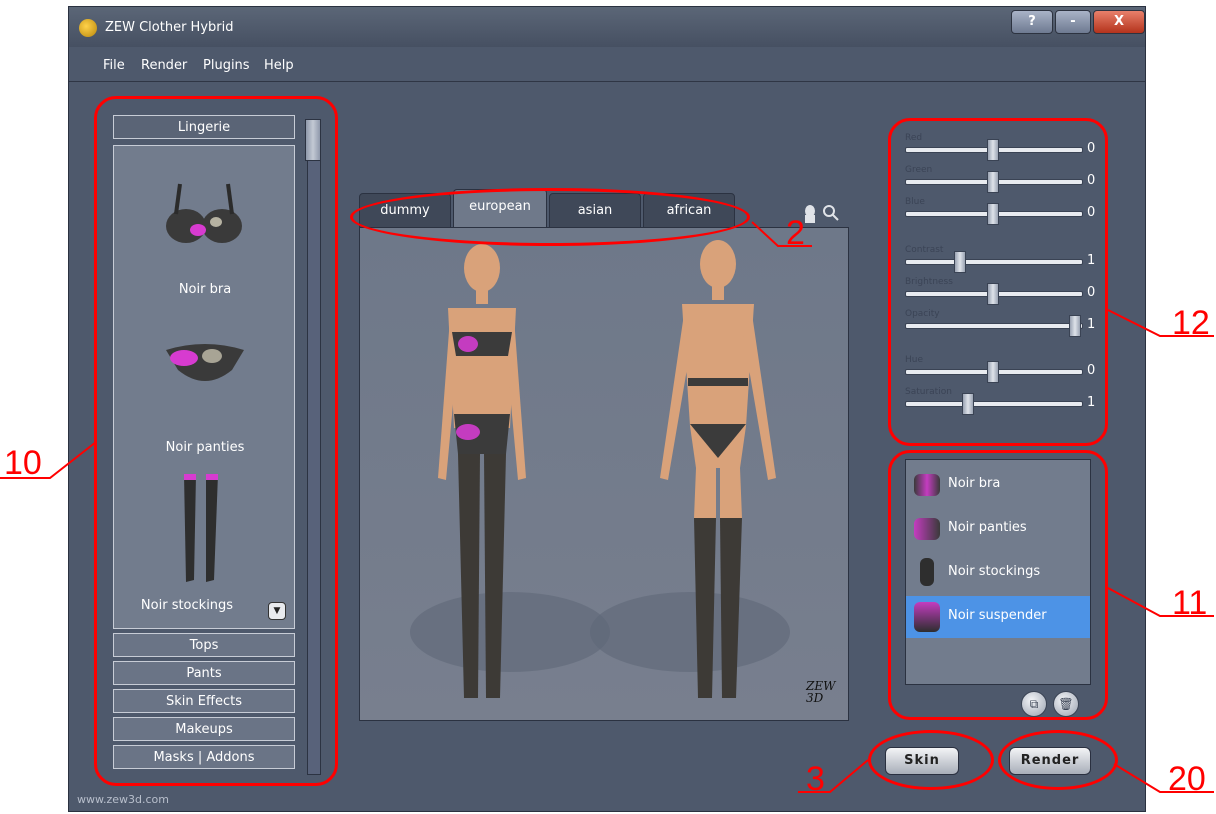 The width and height of the screenshot is (1216, 814). Describe the element at coordinates (23, 463) in the screenshot. I see `callout-10: 10` at that location.